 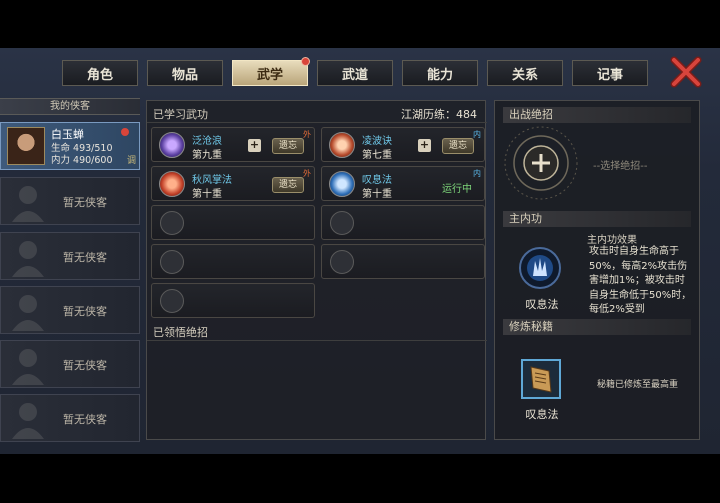 I want to click on tab-label: 关系, so click(x=524, y=75).